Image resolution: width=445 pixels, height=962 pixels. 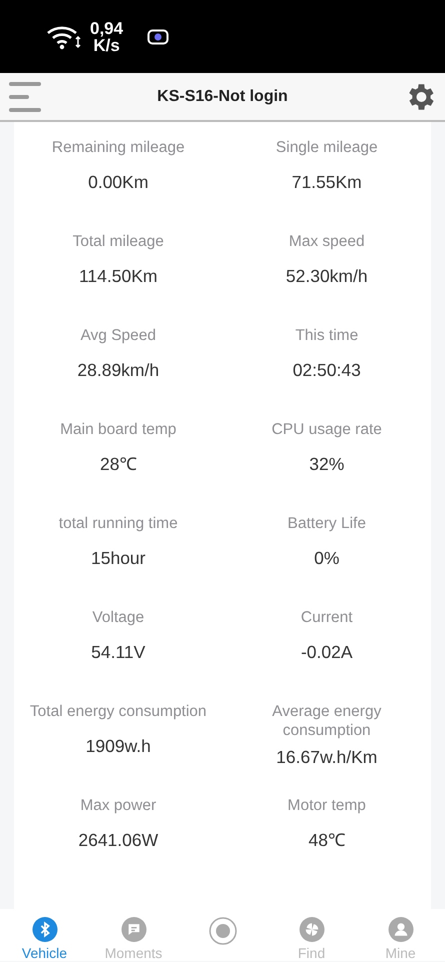 What do you see at coordinates (326, 652) in the screenshot?
I see `stat-value: -0.02A` at bounding box center [326, 652].